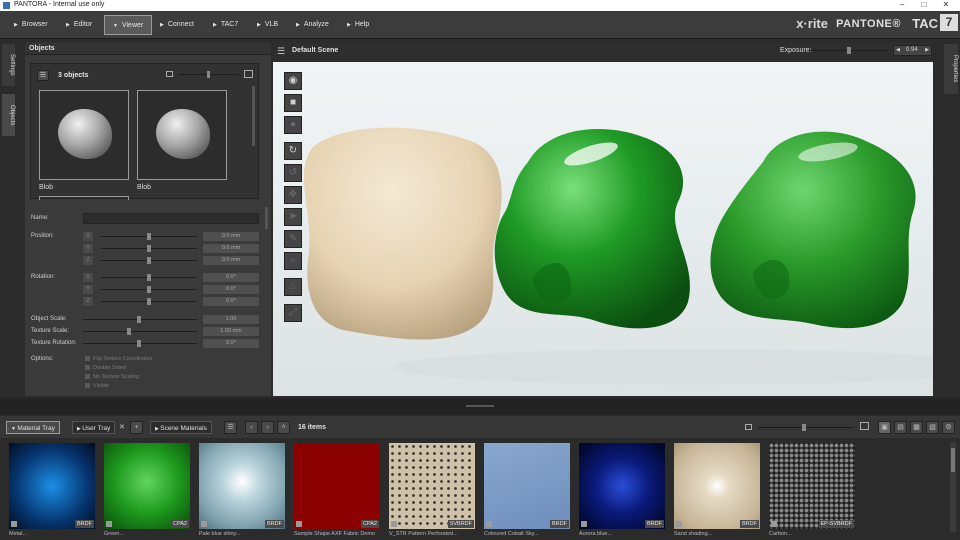 This screenshot has height=540, width=960. I want to click on rotation-y-slider, so click(149, 289).